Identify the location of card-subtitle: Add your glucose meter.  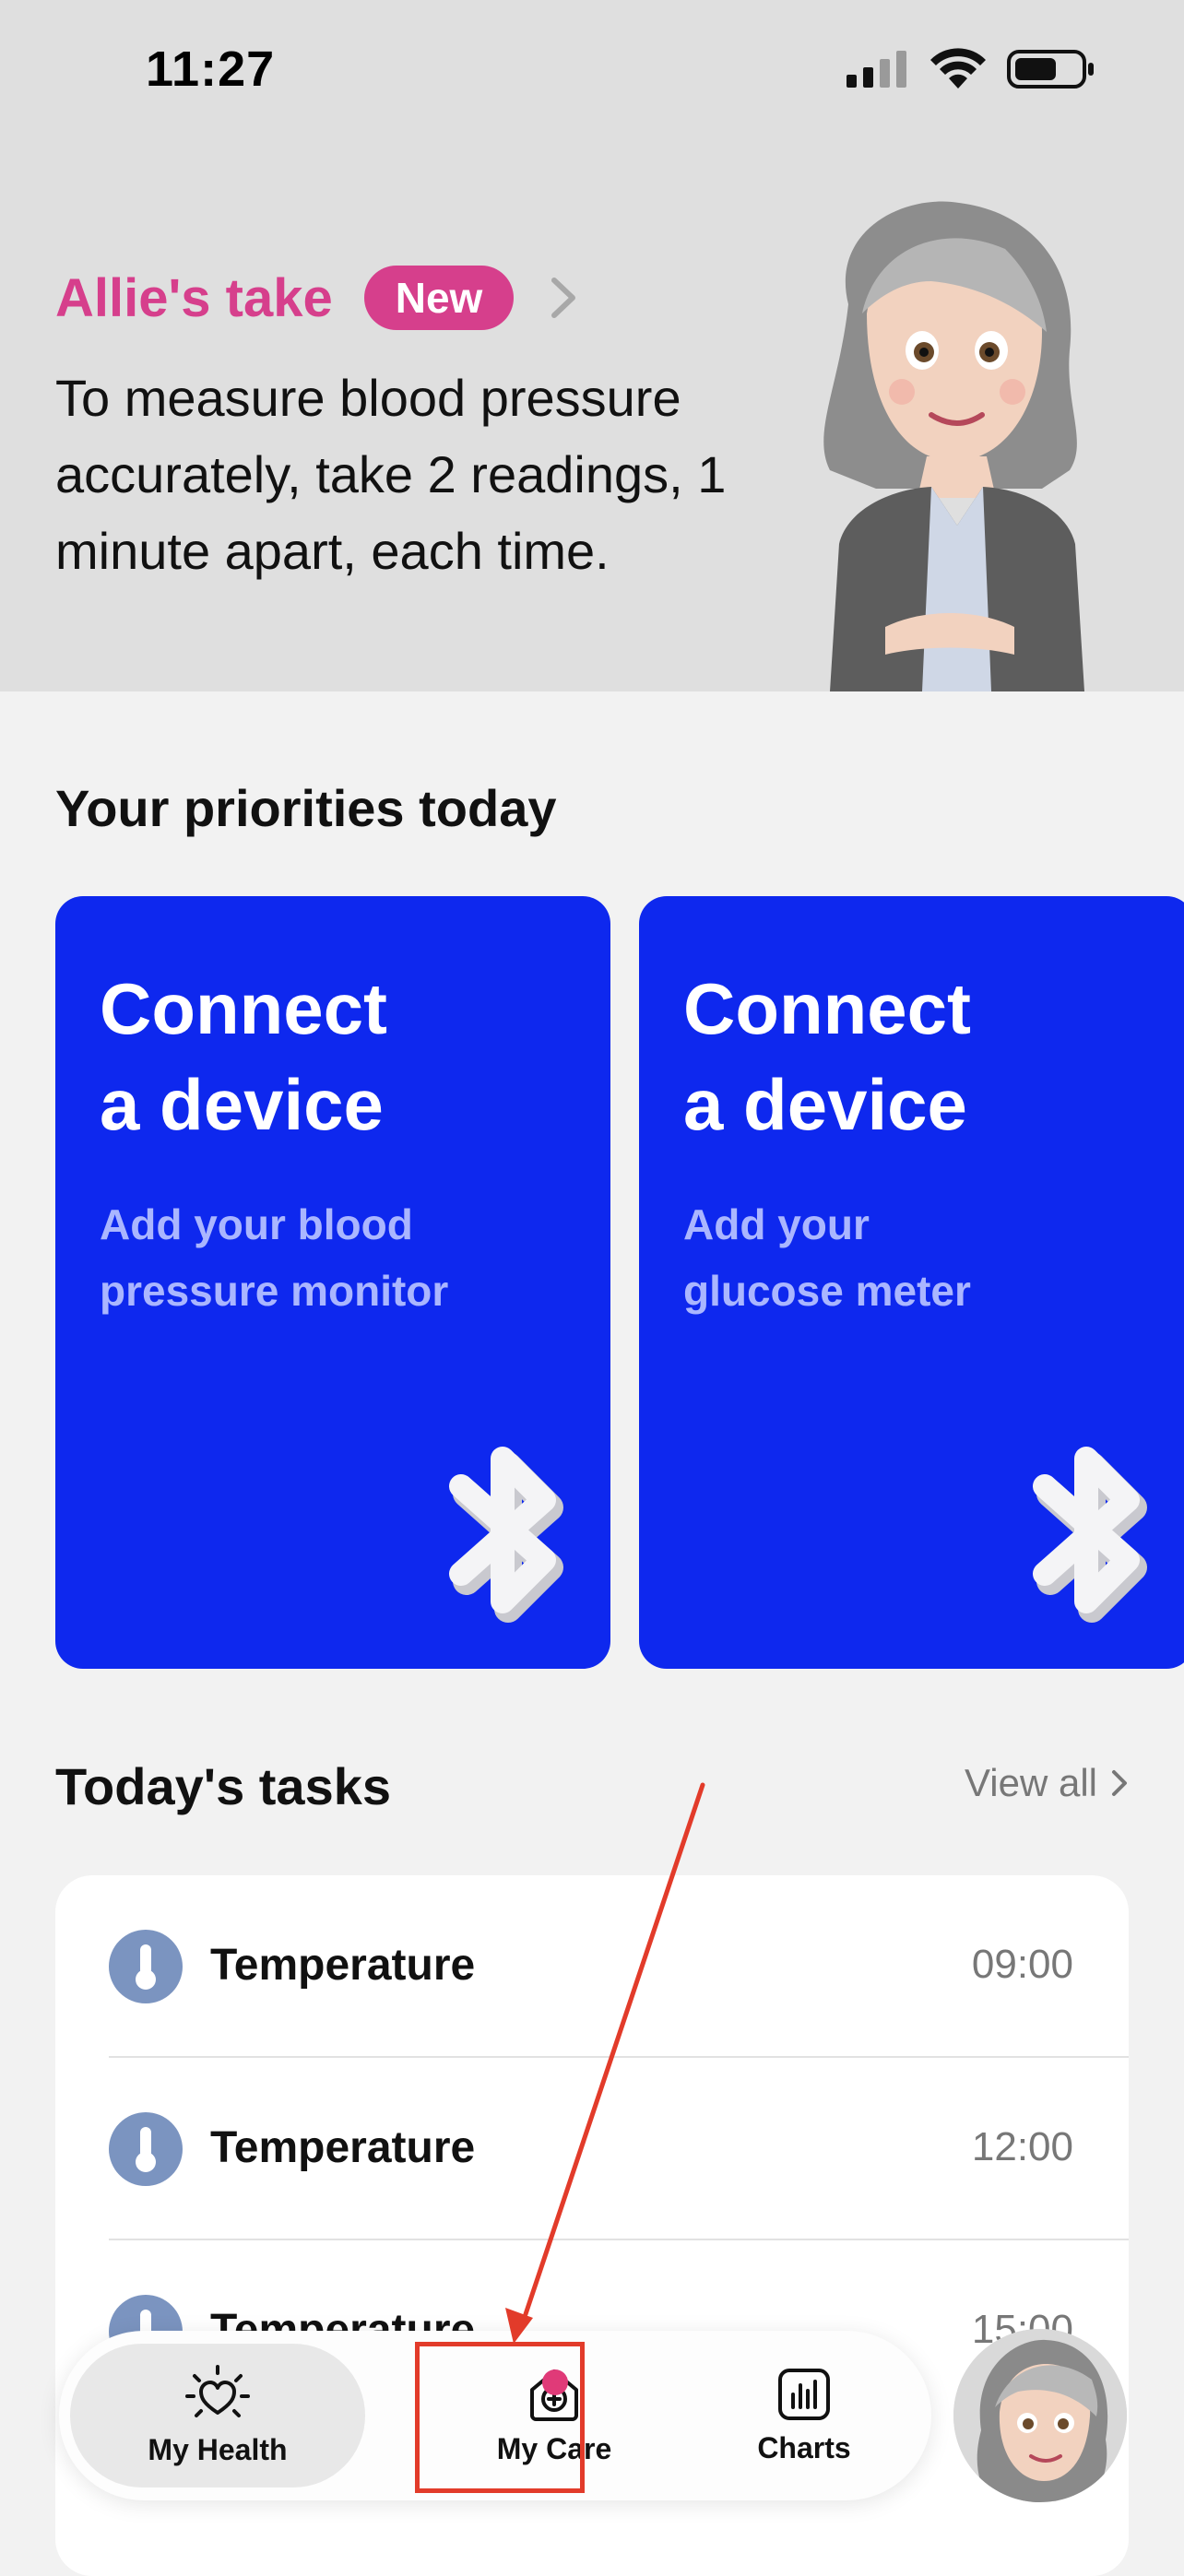
(900, 1257).